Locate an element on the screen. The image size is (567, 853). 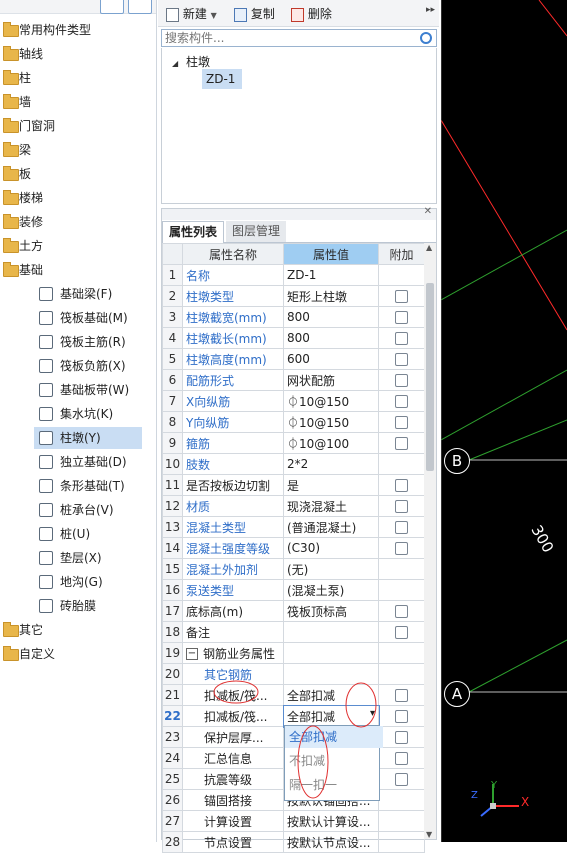
property-row: 12 材质 现浇混凝土 is located at coordinates (293, 506).